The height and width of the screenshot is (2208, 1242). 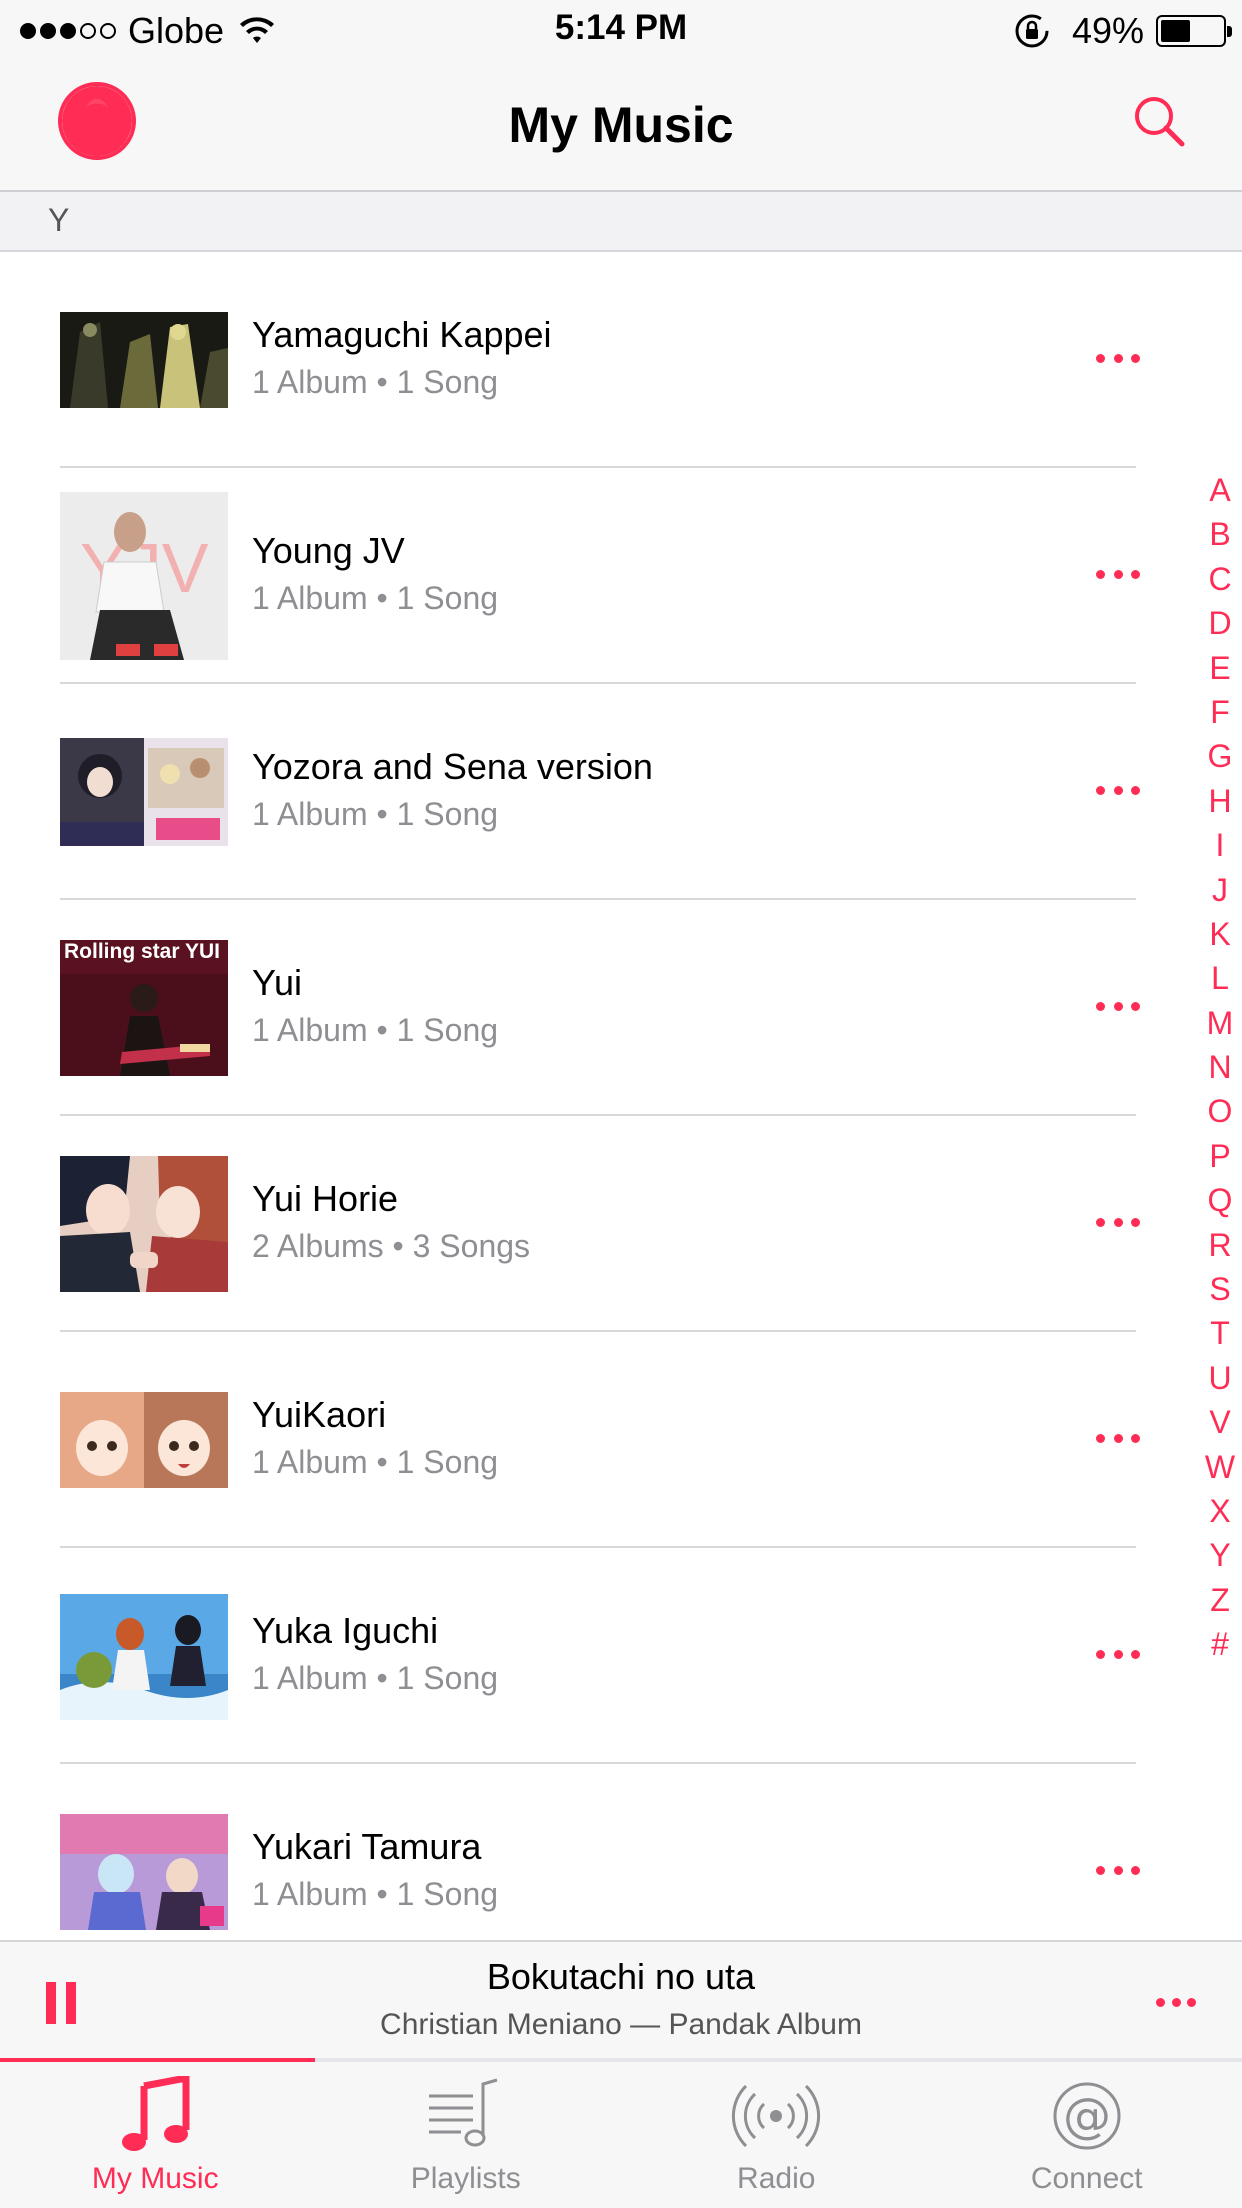 I want to click on music-note-icon, so click(x=156, y=2113).